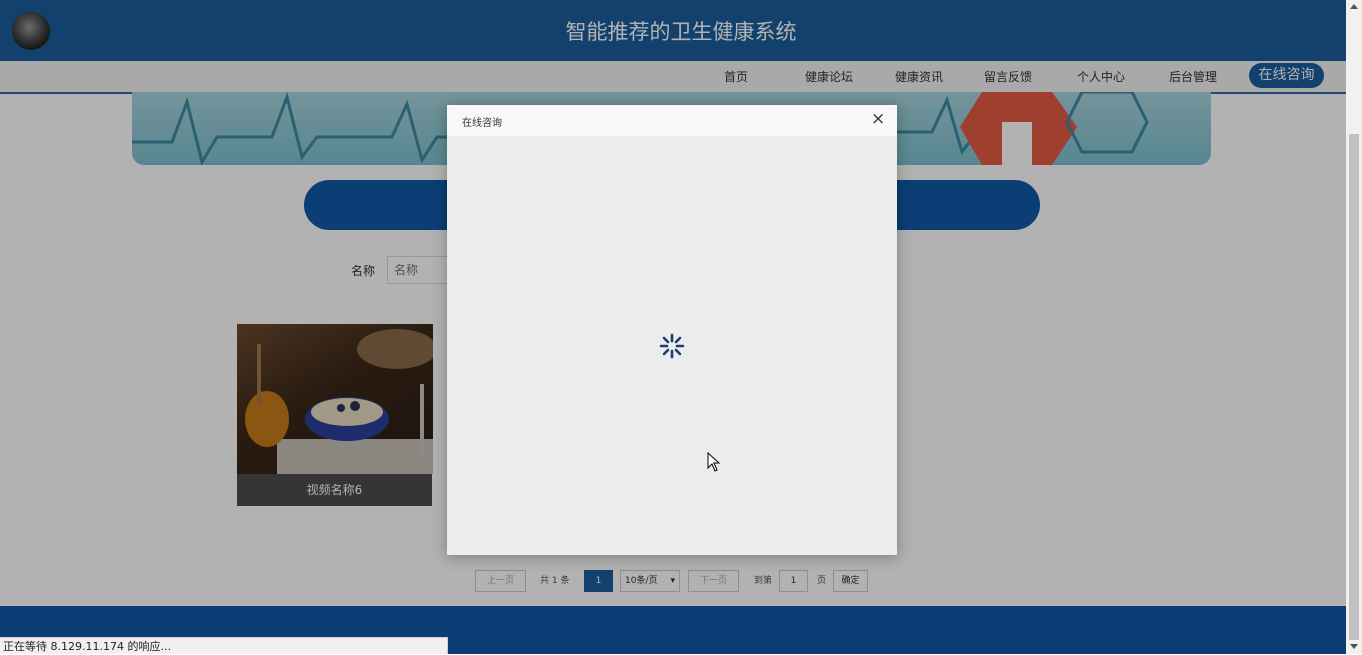  Describe the element at coordinates (672, 121) in the screenshot. I see `dialog-header: 在线咨询 ×` at that location.